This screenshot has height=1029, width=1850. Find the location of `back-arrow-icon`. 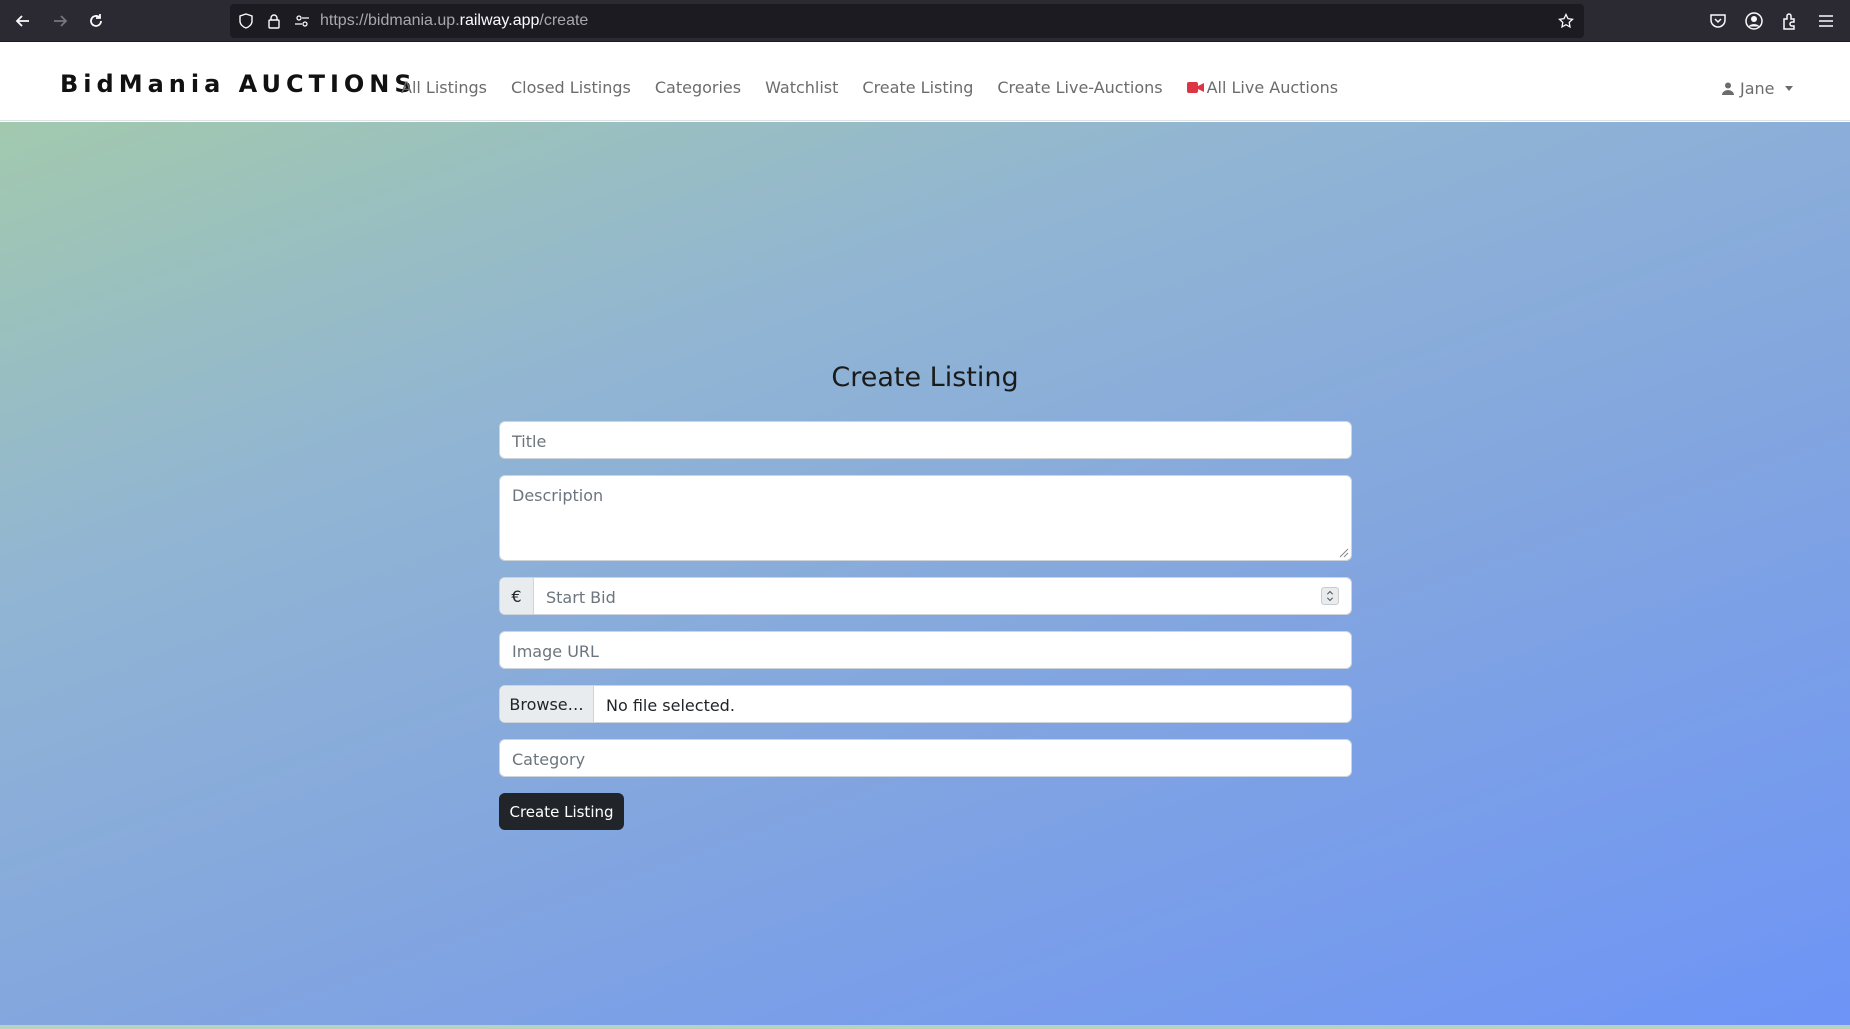

back-arrow-icon is located at coordinates (22, 21).